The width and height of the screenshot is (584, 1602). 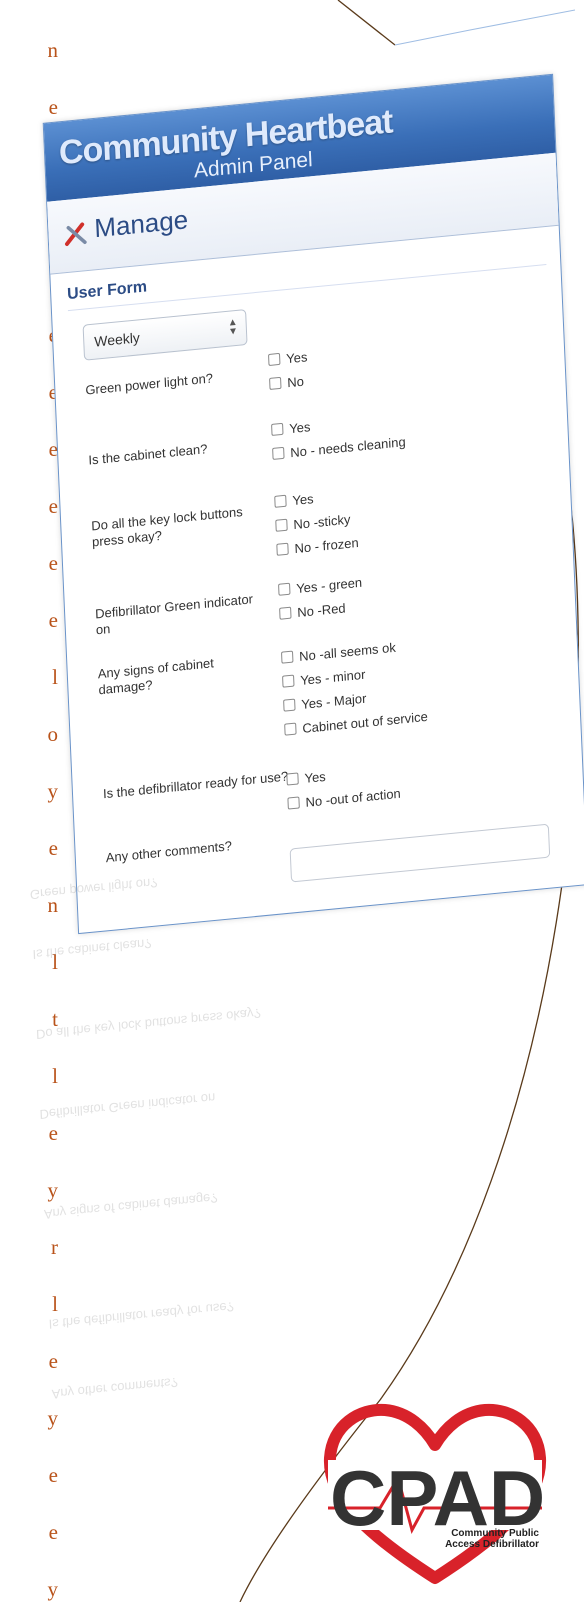 I want to click on option-checkbox: Yes - Major, so click(x=325, y=702).